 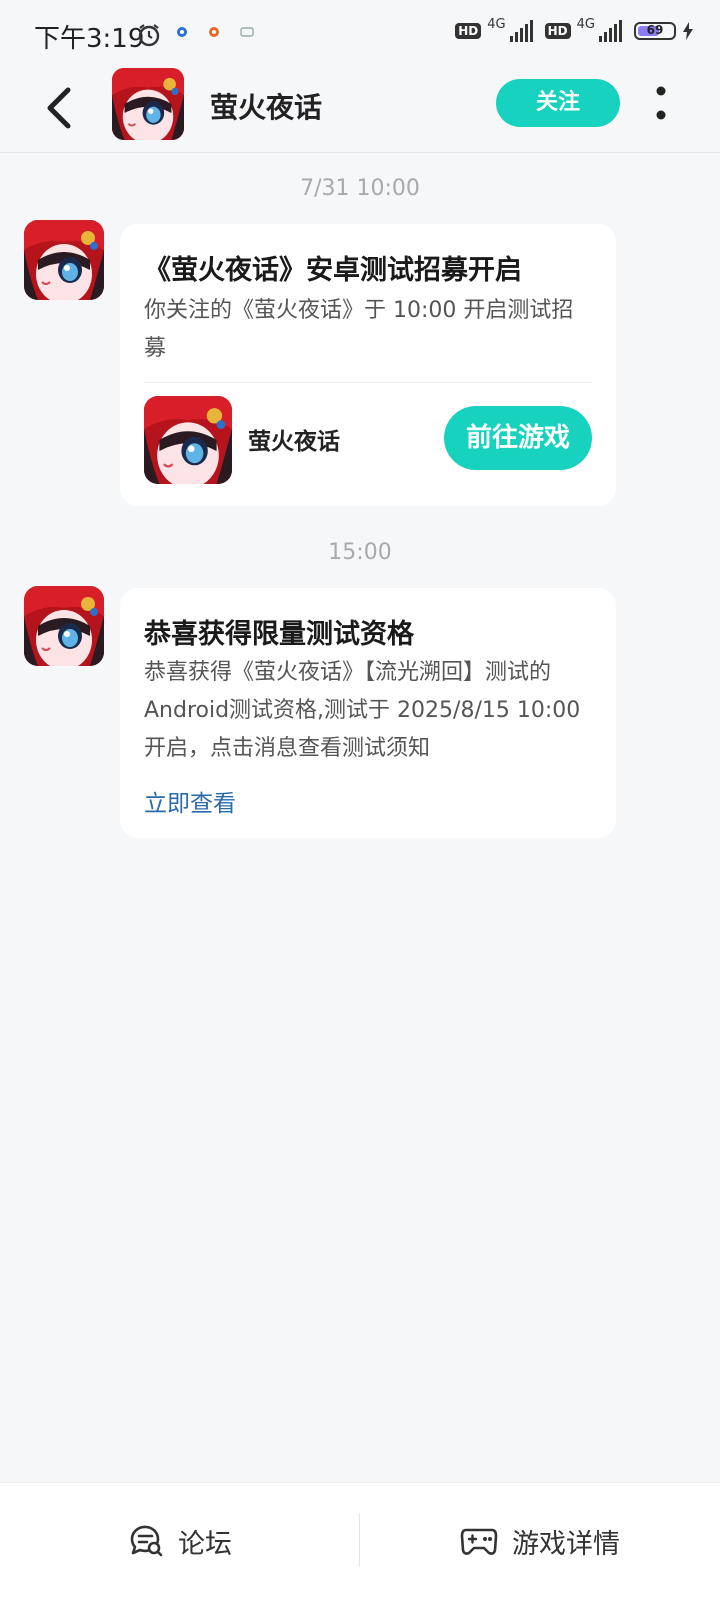 What do you see at coordinates (661, 104) in the screenshot?
I see `more-options-icon` at bounding box center [661, 104].